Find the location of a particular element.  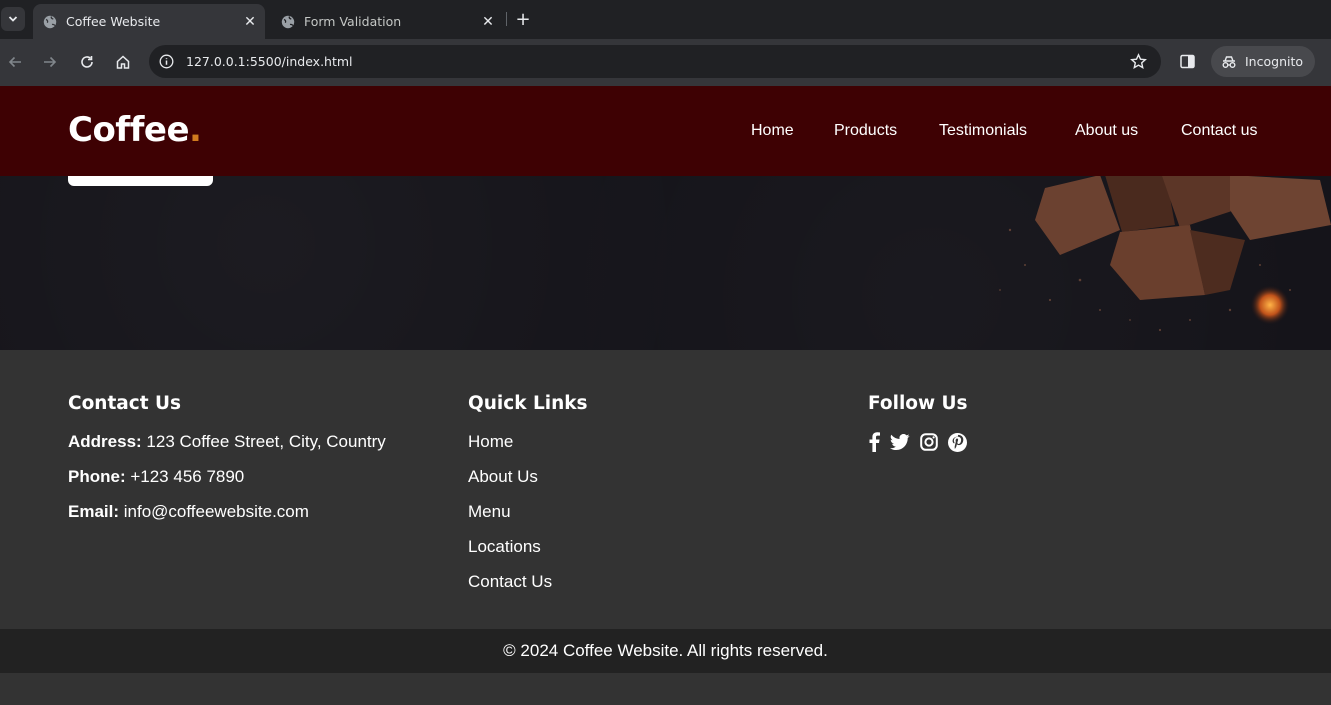

browser-toolbar: 127.0.0.1:5500/index.html Incognito is located at coordinates (665, 62).